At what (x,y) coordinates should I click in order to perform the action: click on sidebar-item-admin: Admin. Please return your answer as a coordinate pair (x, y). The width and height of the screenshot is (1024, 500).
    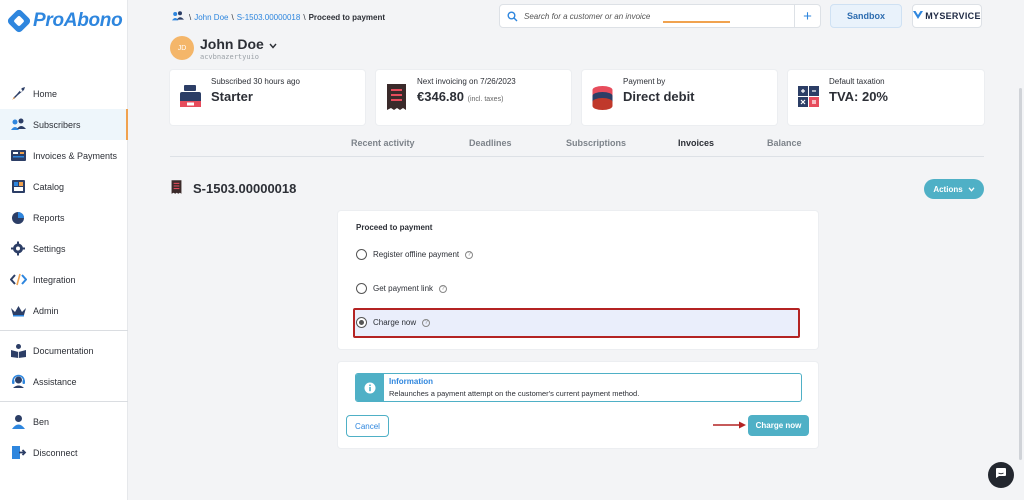
    Looking at the image, I should click on (64, 310).